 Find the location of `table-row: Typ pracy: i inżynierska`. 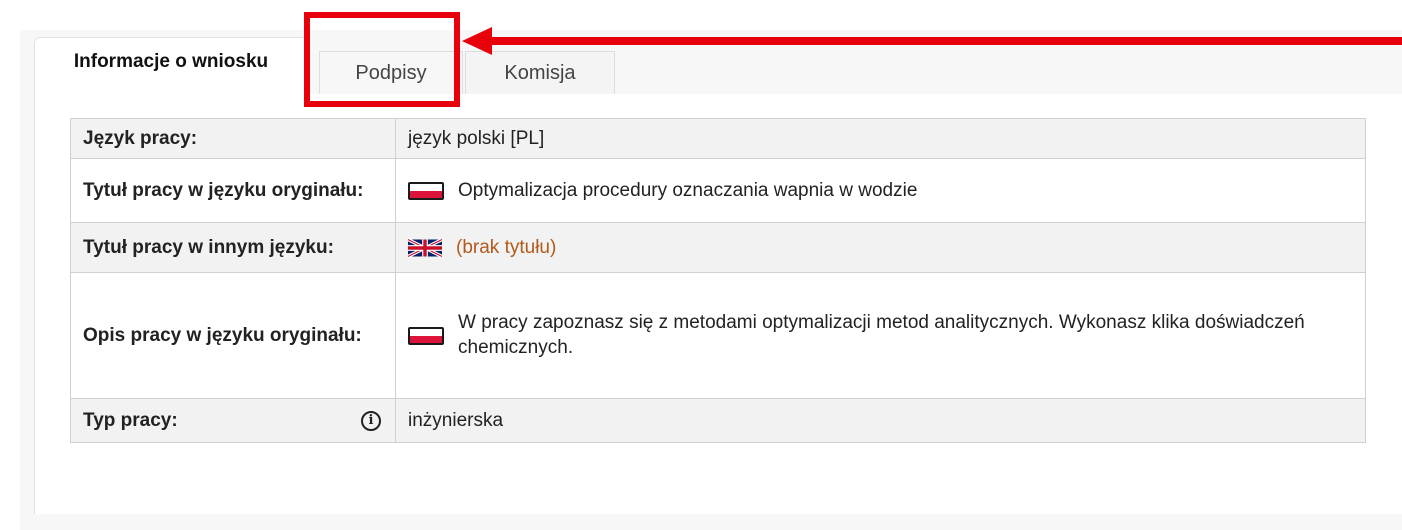

table-row: Typ pracy: i inżynierska is located at coordinates (718, 420).